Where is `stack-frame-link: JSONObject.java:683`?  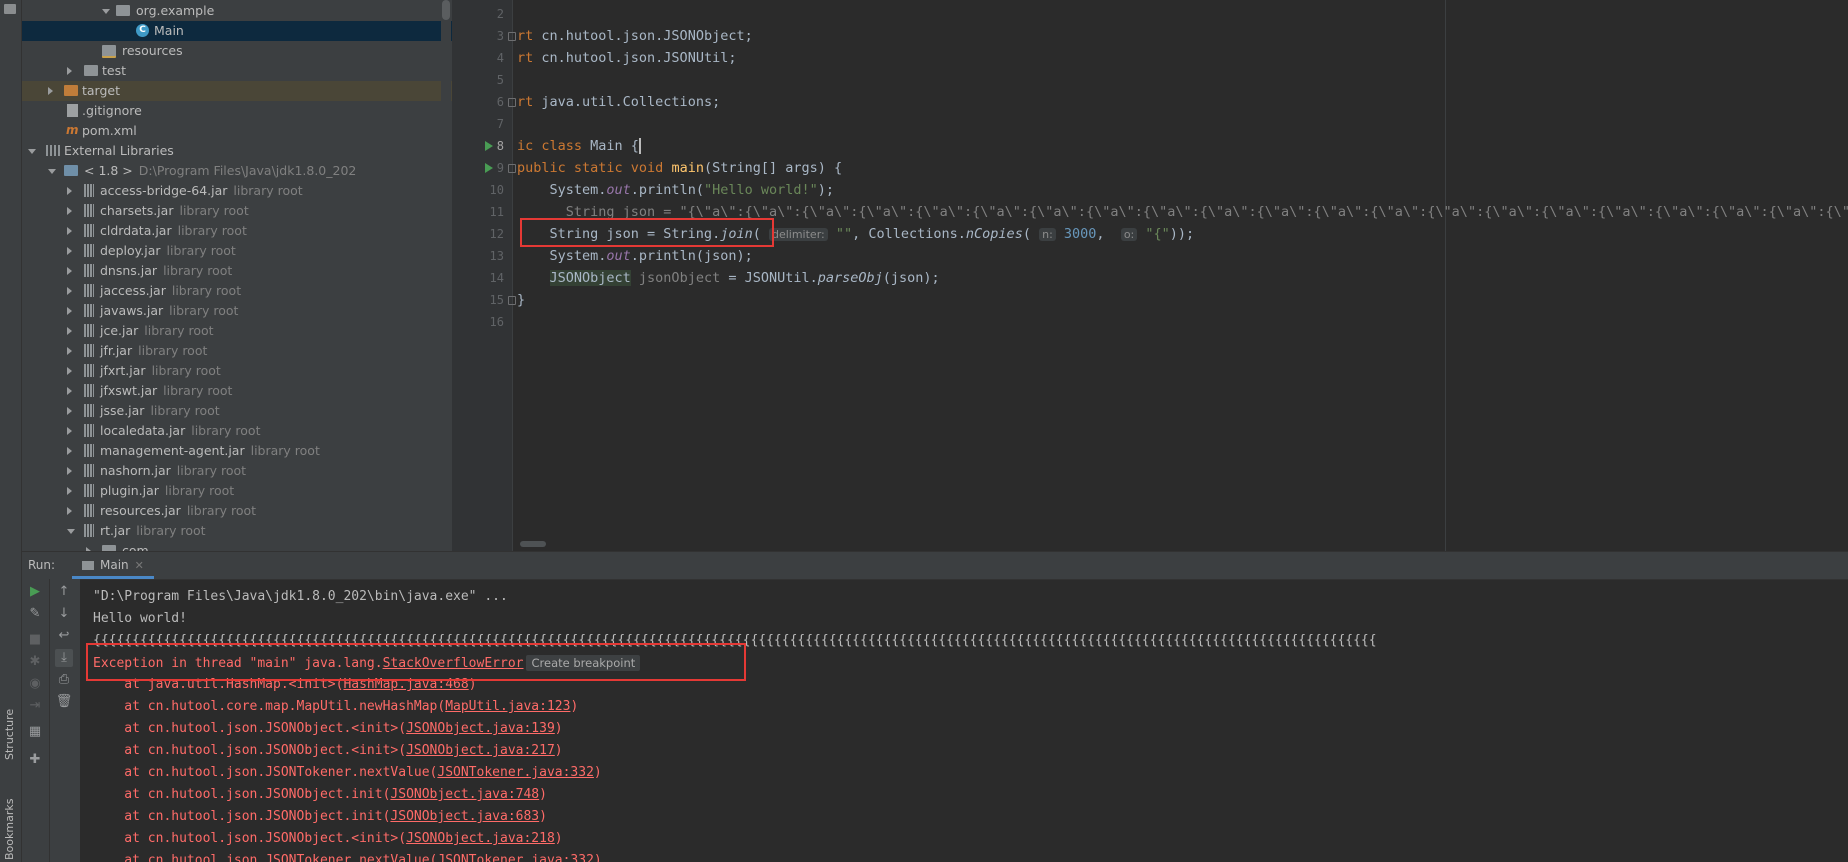
stack-frame-link: JSONObject.java:683 is located at coordinates (464, 816).